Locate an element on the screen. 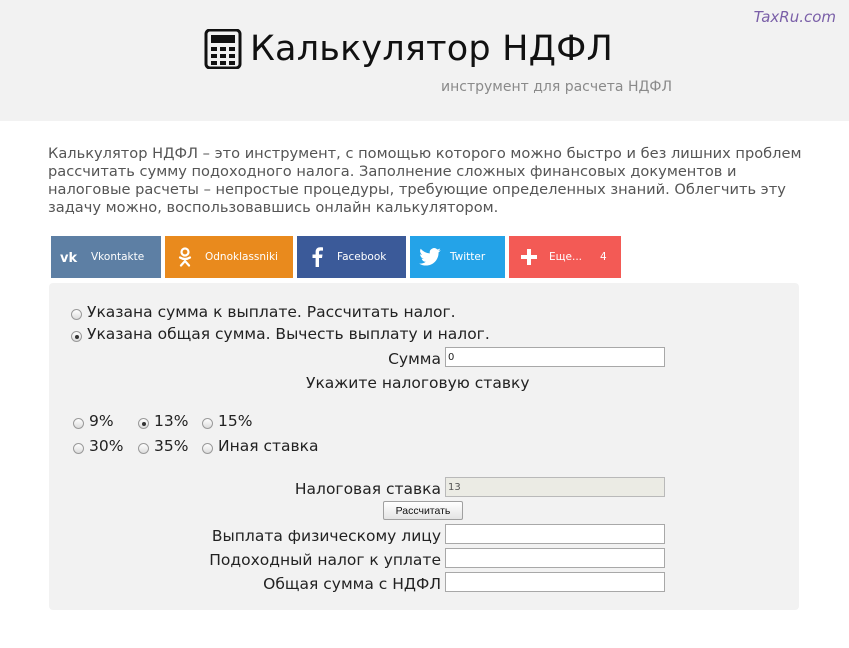 Image resolution: width=849 pixels, height=648 pixels. rate-label-30: 30% is located at coordinates (106, 446).